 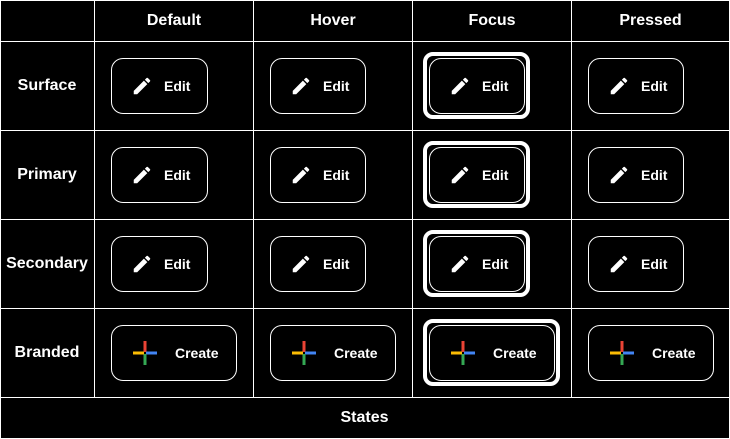 I want to click on edit-button-secondary-pressed: Edit, so click(x=636, y=264).